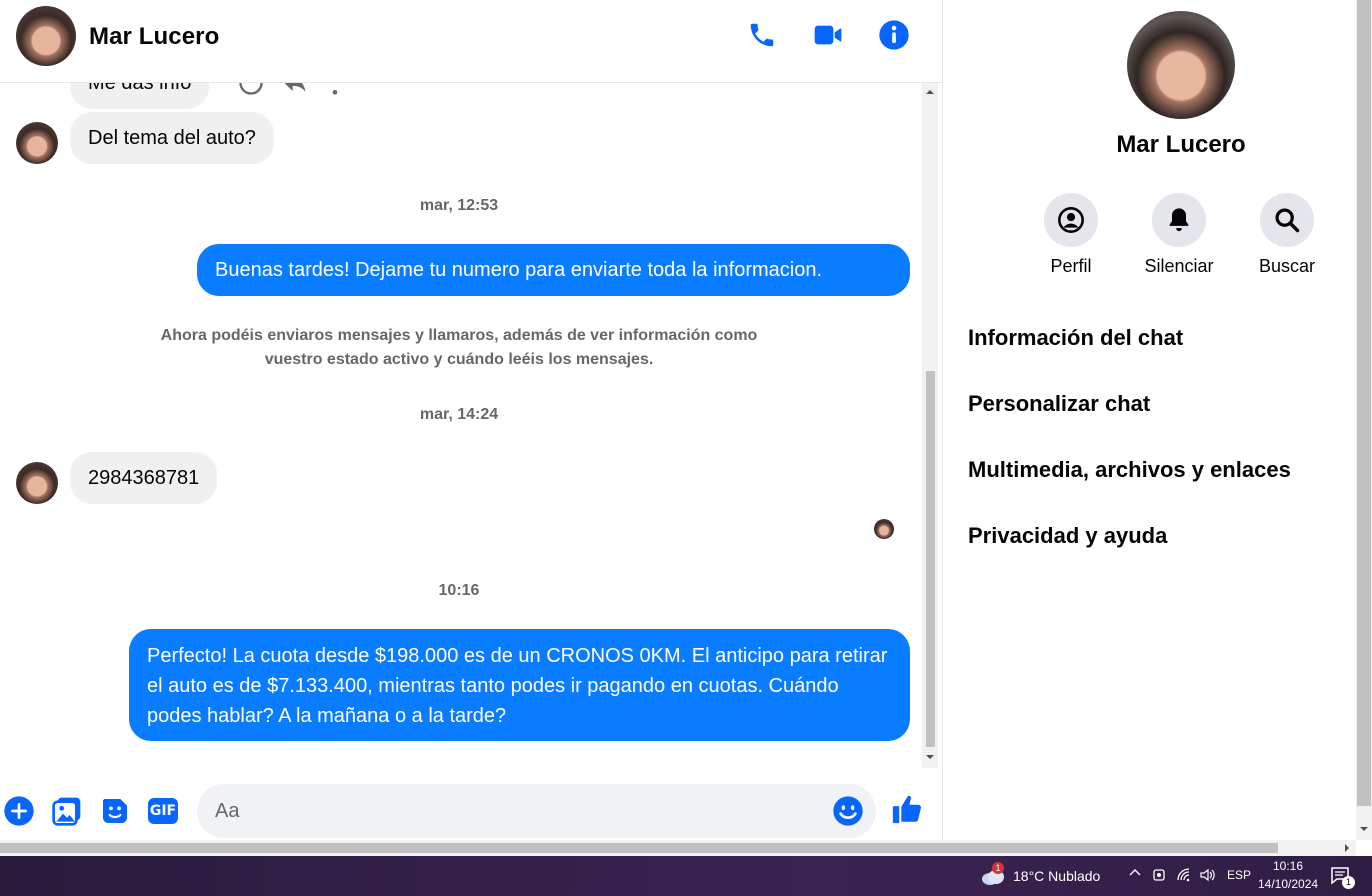 This screenshot has width=1372, height=896. What do you see at coordinates (46, 36) in the screenshot?
I see `contact-avatar` at bounding box center [46, 36].